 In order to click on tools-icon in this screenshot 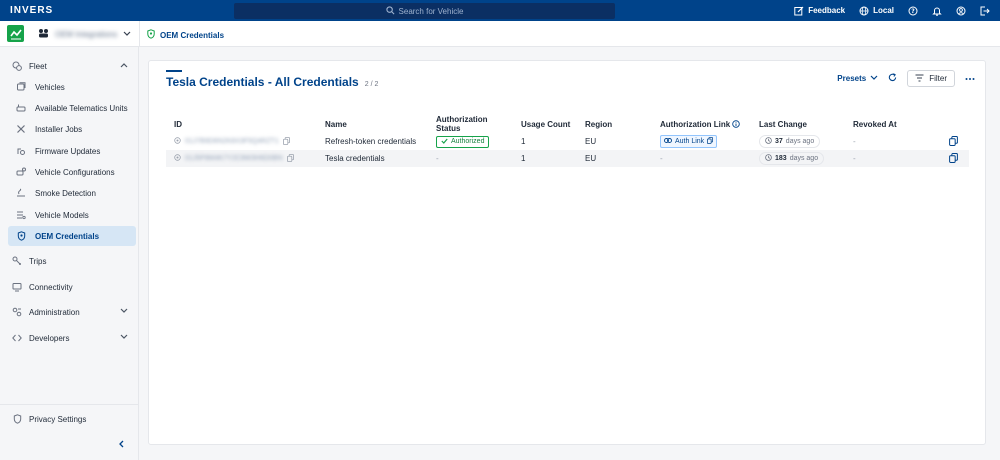, I will do `click(21, 129)`.